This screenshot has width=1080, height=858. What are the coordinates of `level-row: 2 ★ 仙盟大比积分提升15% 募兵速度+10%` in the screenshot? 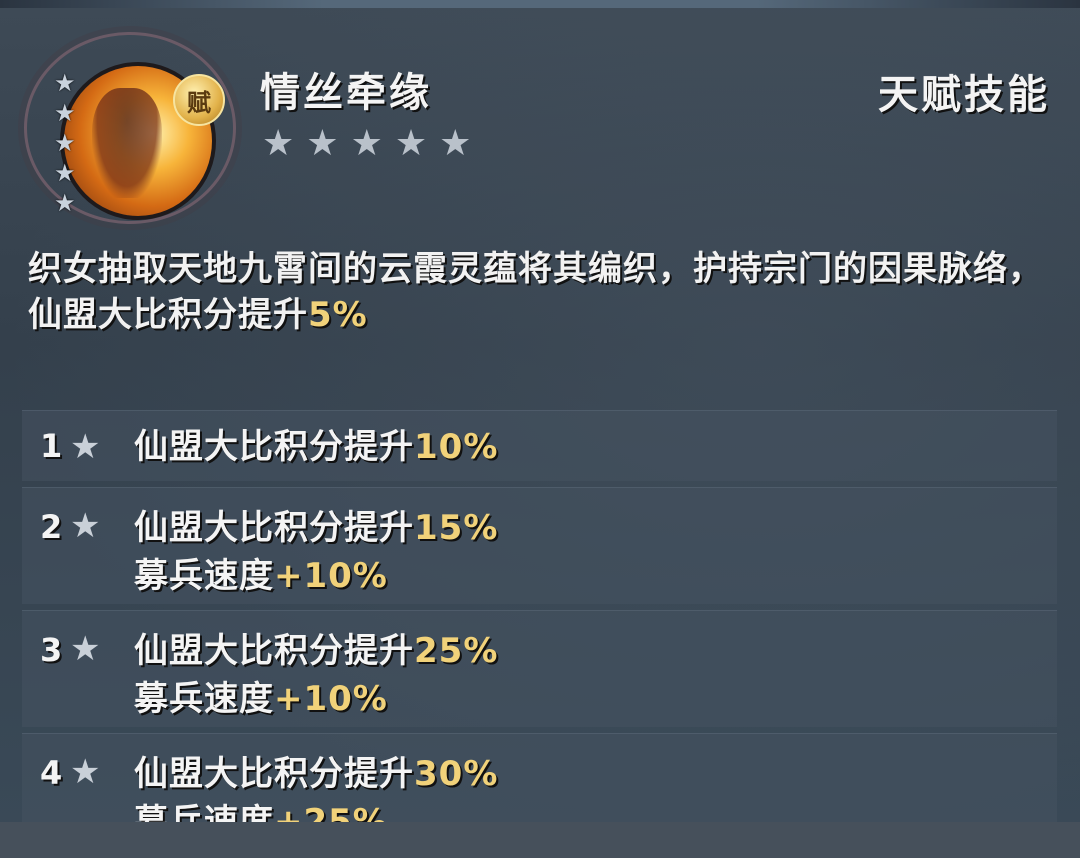 It's located at (539, 545).